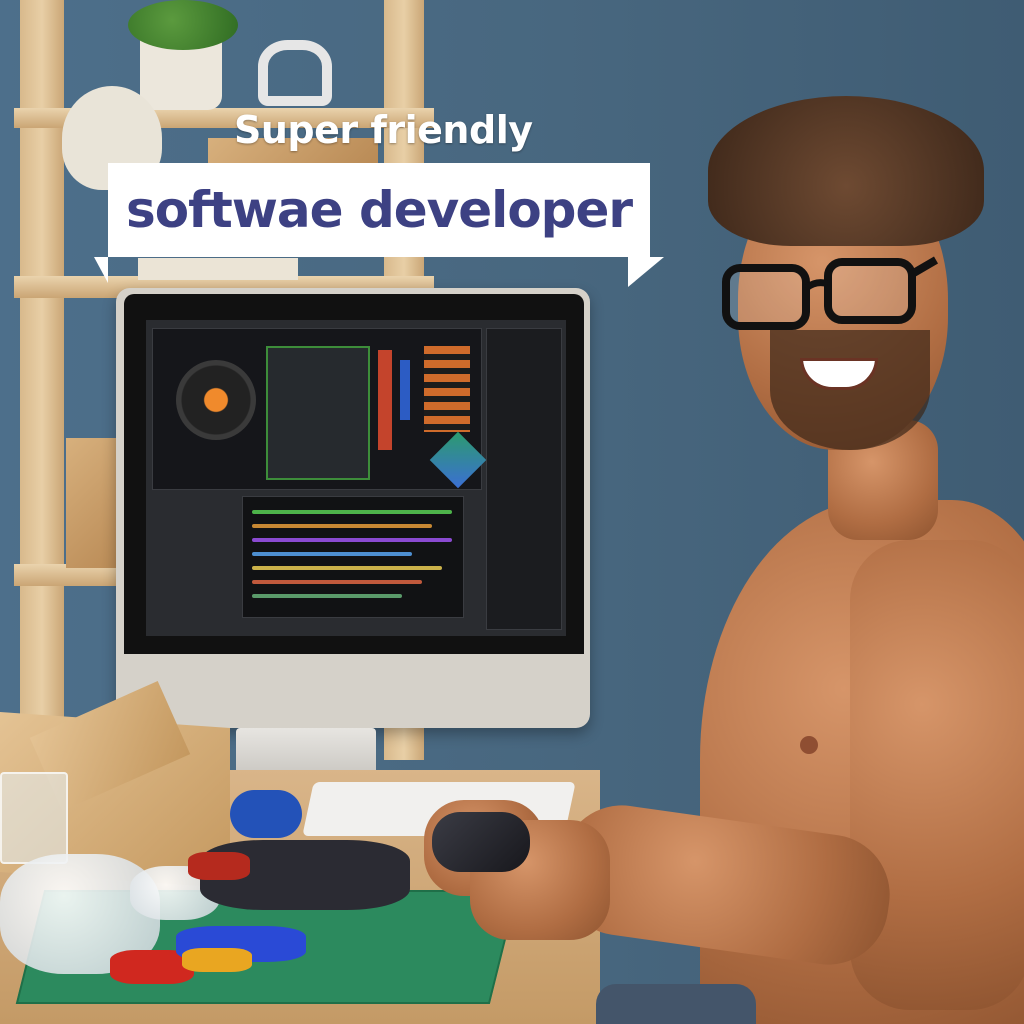 This screenshot has width=1024, height=1024. I want to click on drinking-glass, so click(34, 818).